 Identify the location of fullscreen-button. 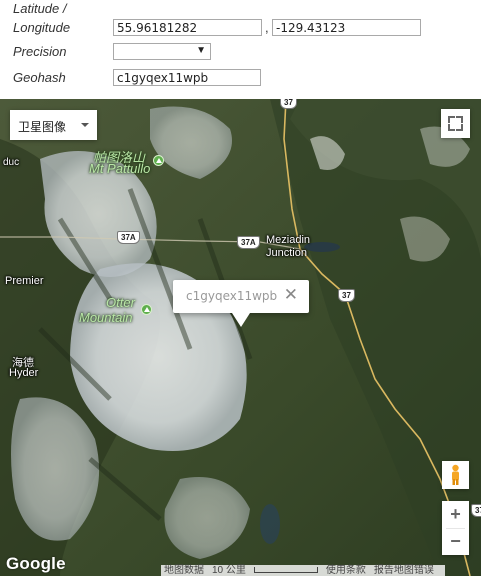
(455, 123).